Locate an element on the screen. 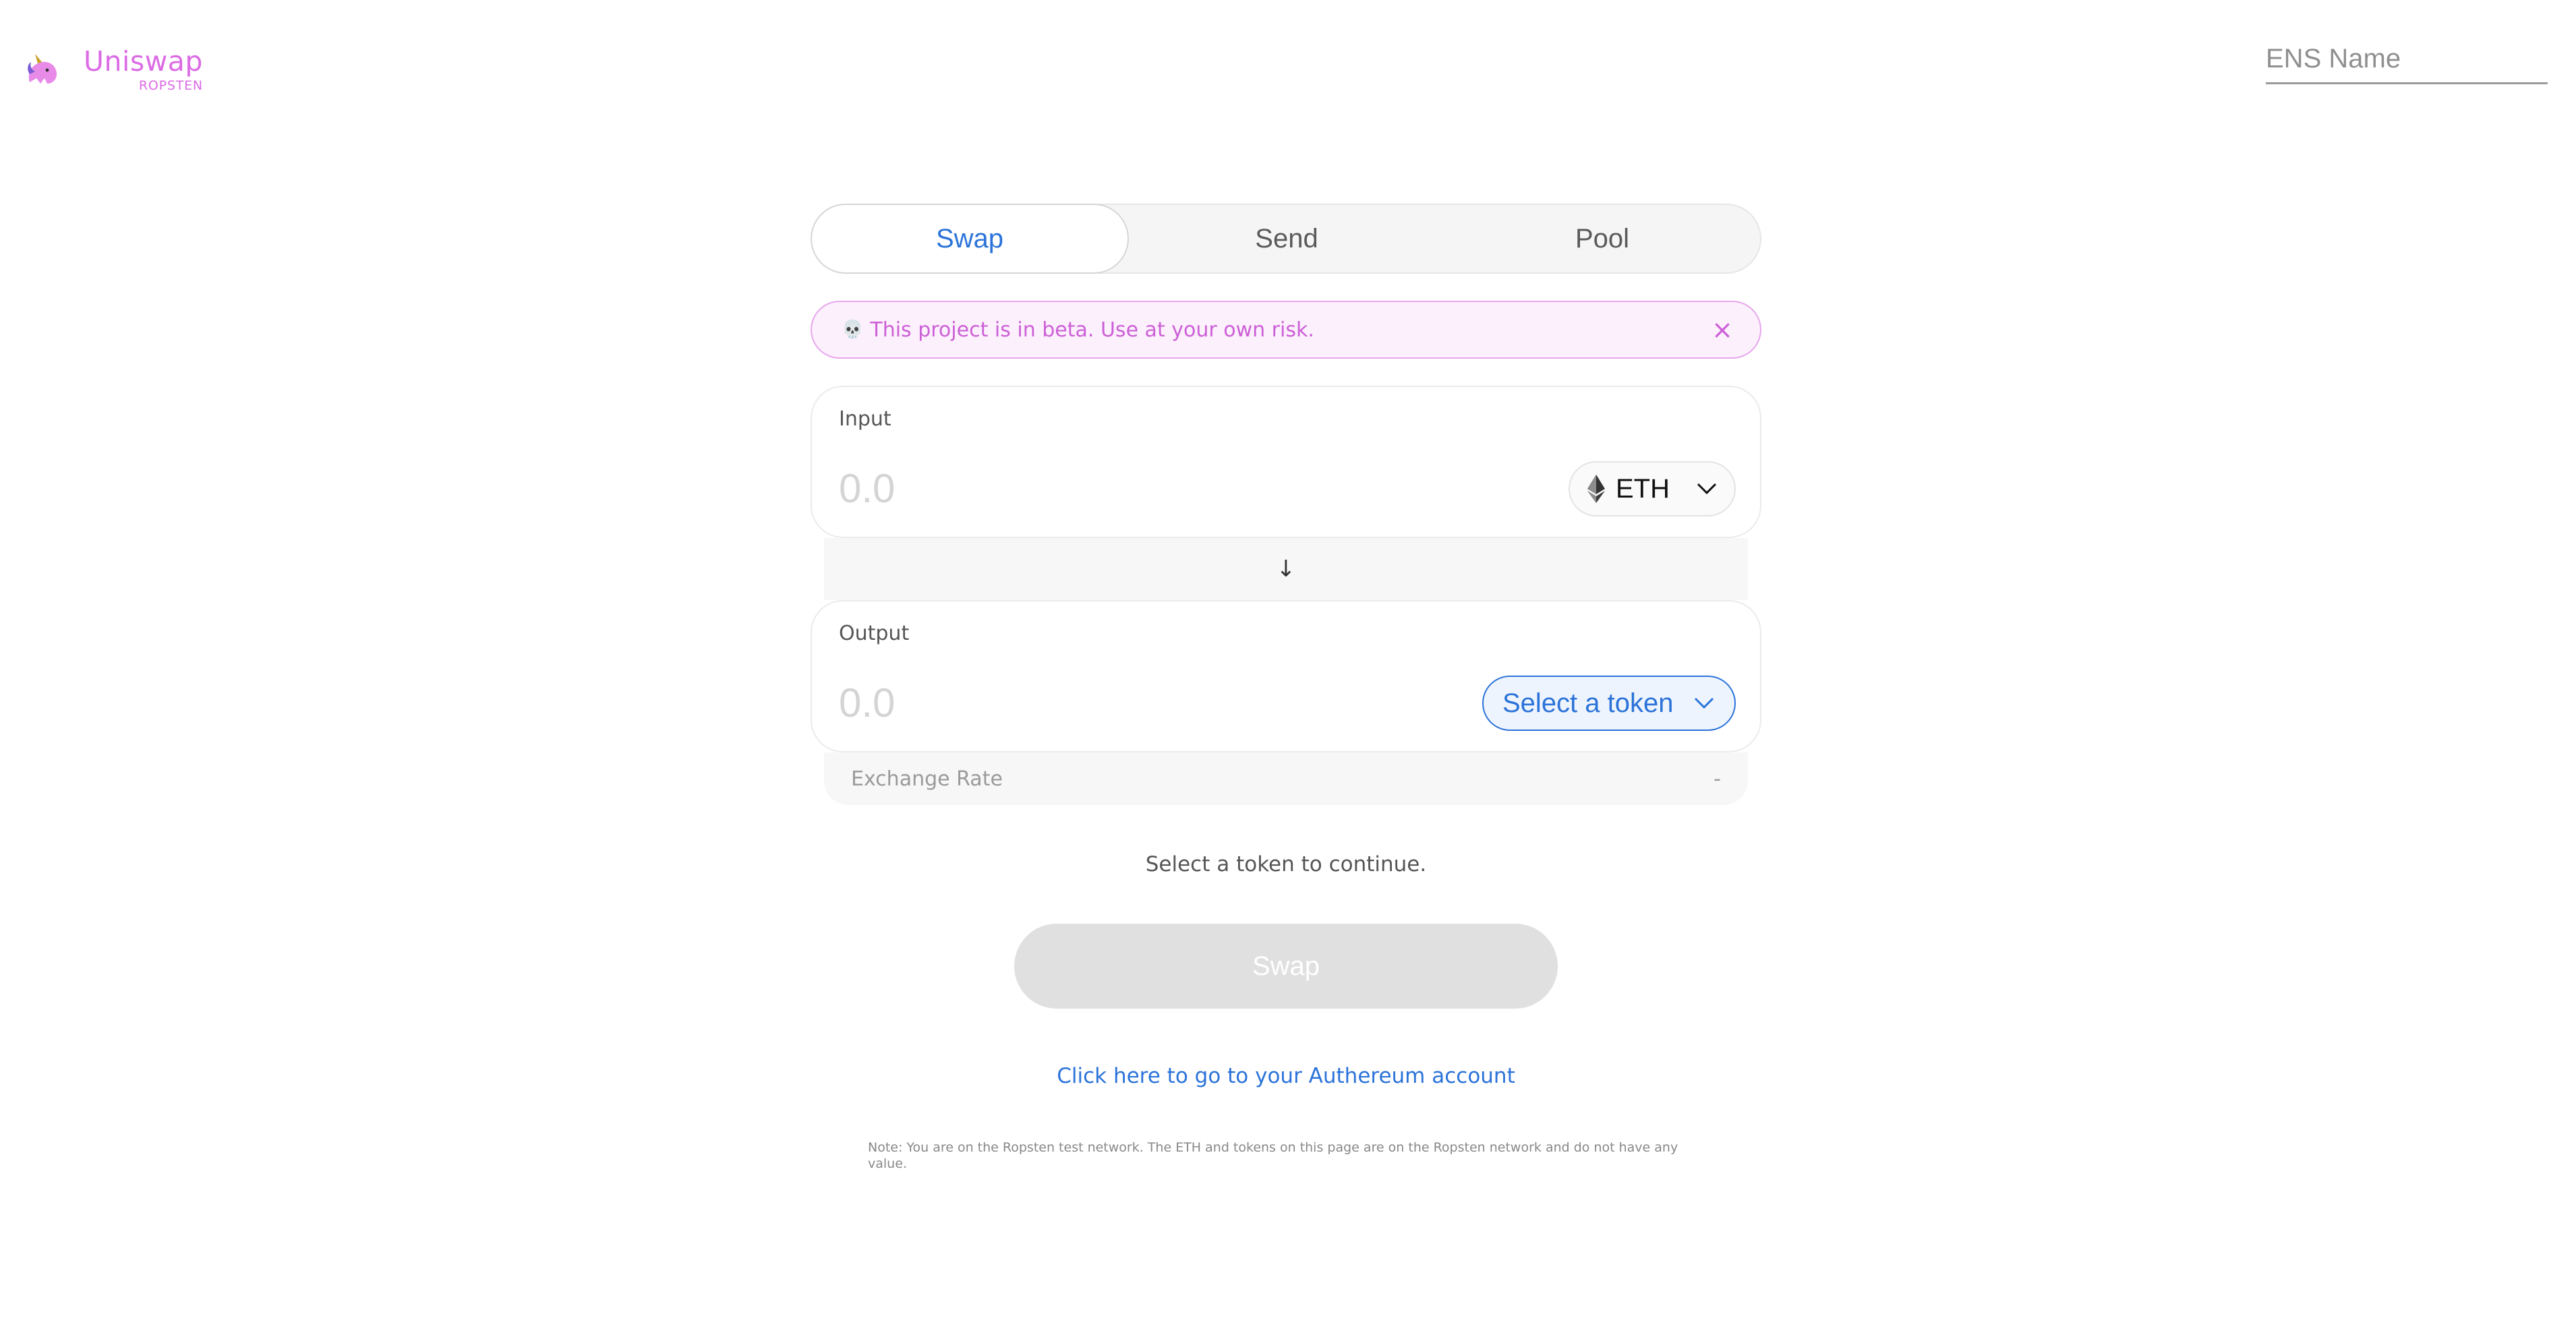  input-token-selector: ETH is located at coordinates (1652, 488).